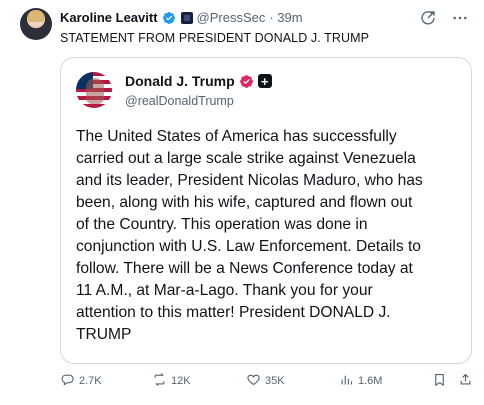  I want to click on post-time: · 39m, so click(285, 17).